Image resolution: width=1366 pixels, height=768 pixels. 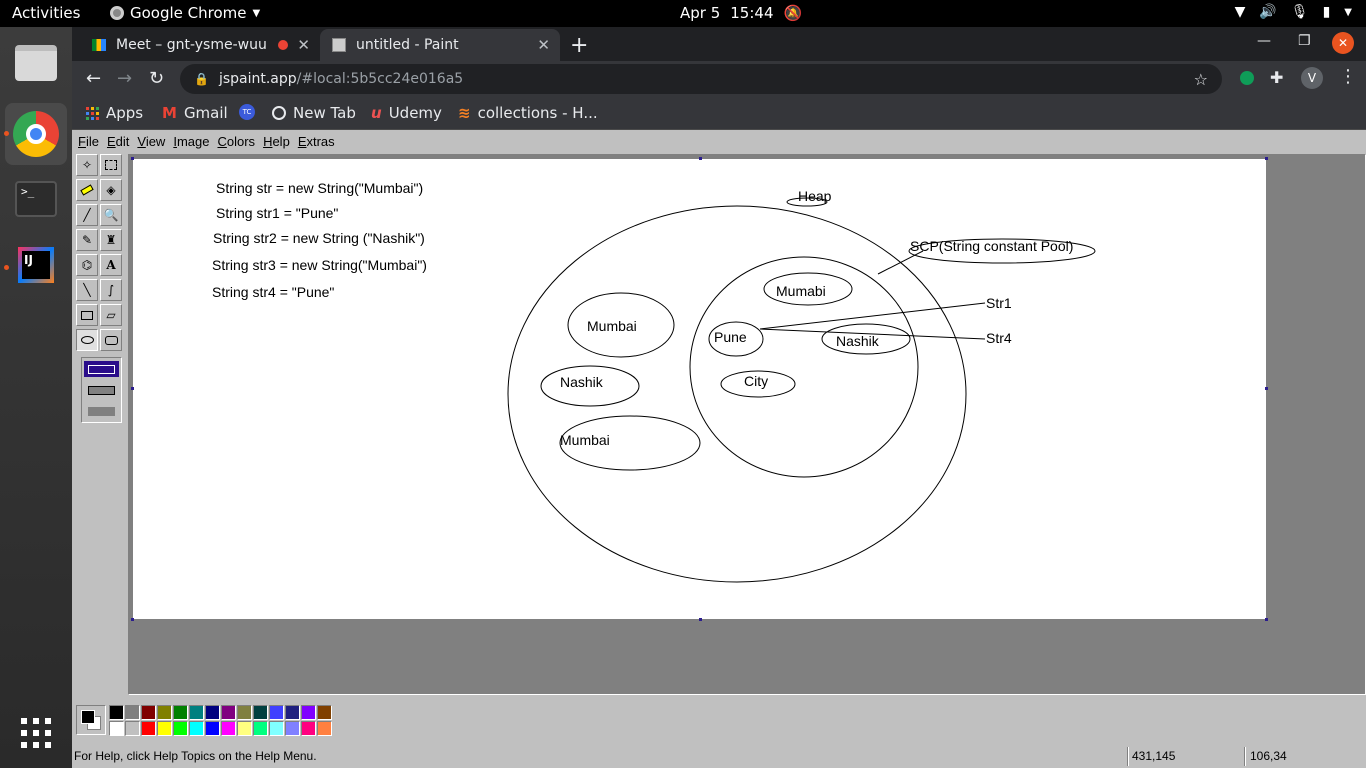 I want to click on curve-tool: ∫, so click(x=111, y=290).